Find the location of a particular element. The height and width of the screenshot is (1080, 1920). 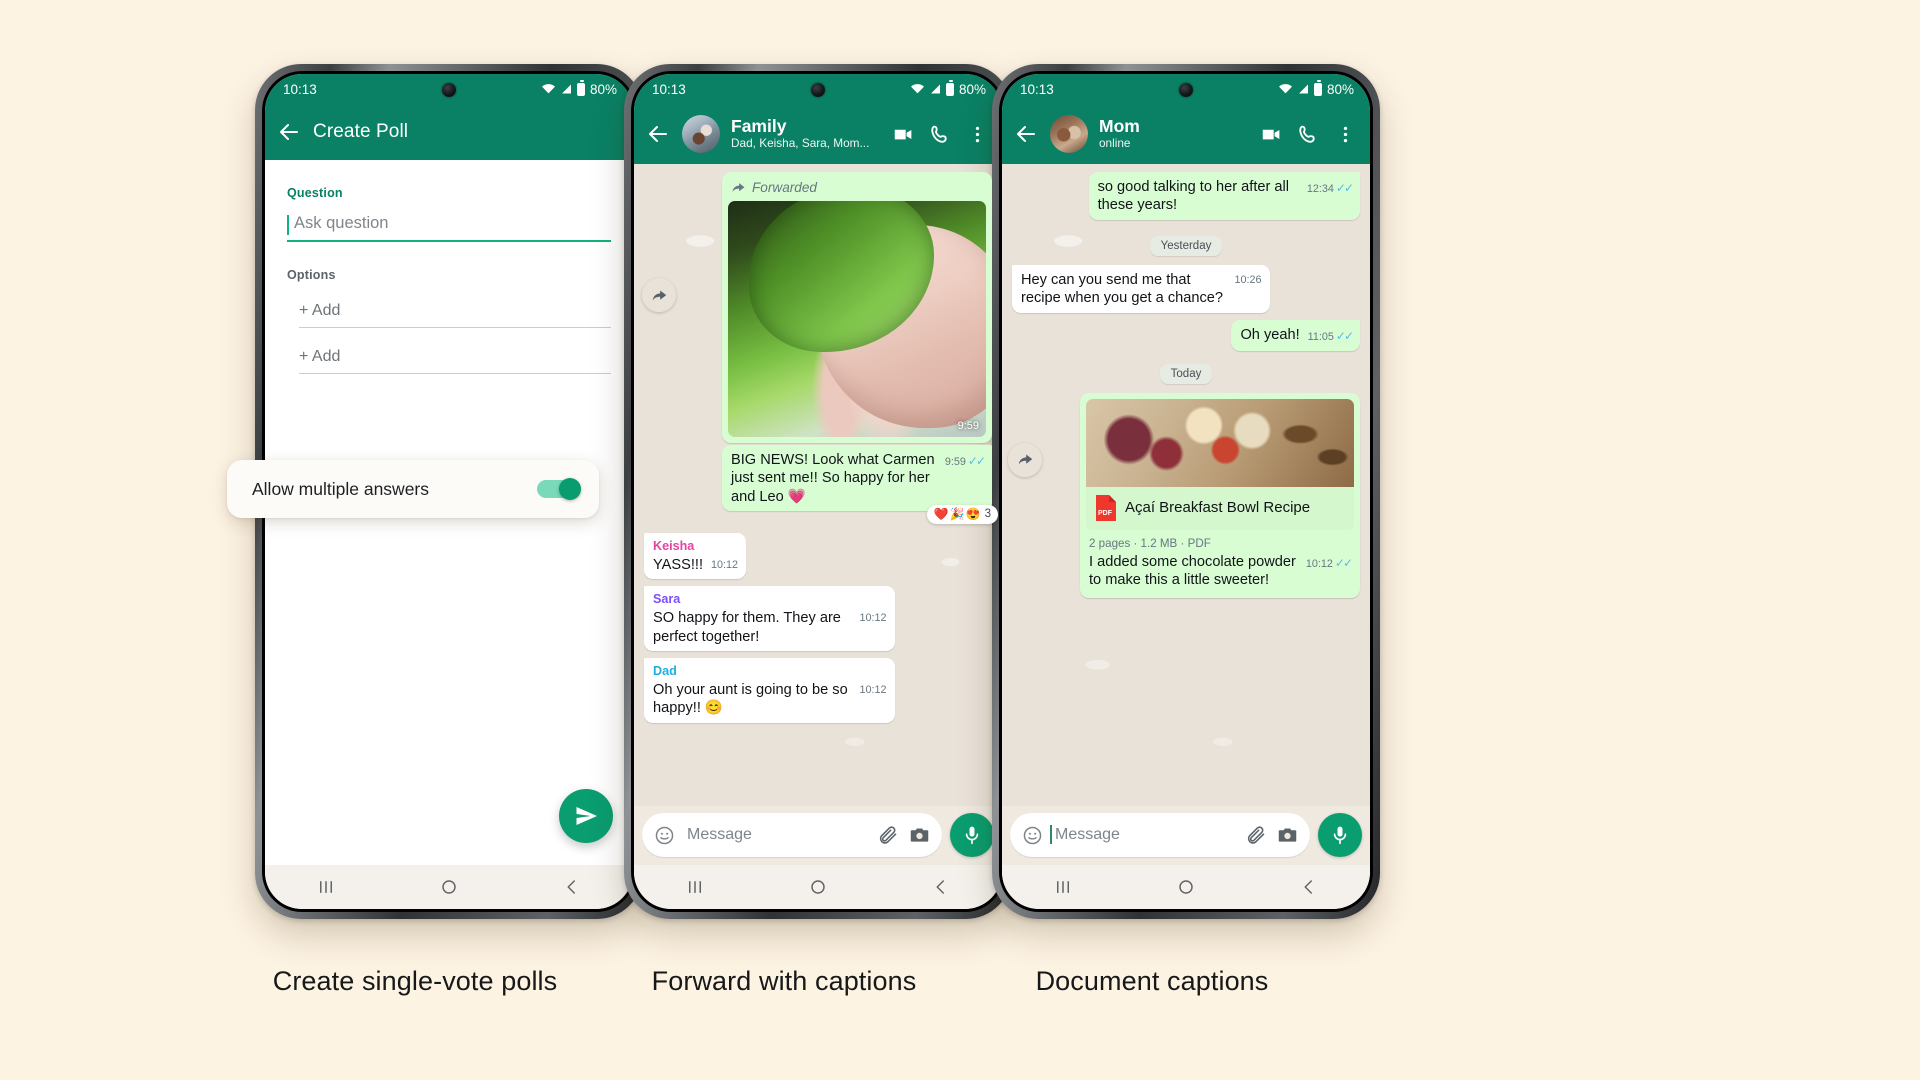

document-title: Açaí Breakfast Bowl Recipe is located at coordinates (1218, 508).